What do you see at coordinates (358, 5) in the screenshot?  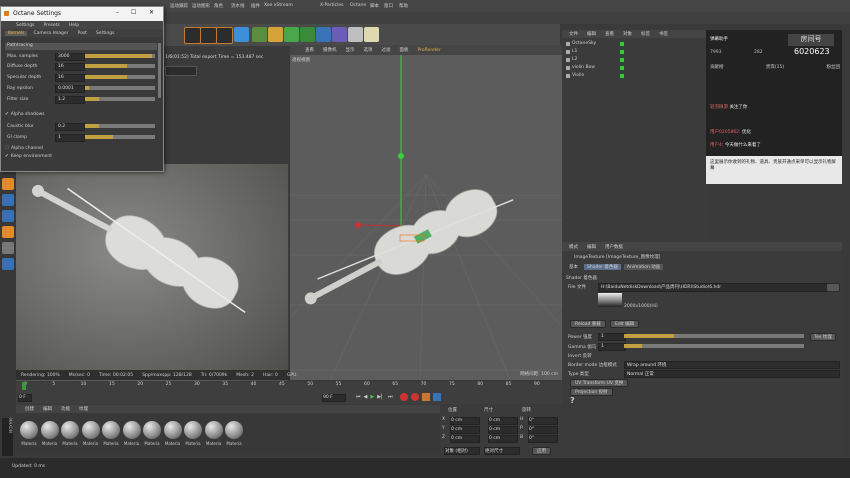 I see `menu-item: Octane` at bounding box center [358, 5].